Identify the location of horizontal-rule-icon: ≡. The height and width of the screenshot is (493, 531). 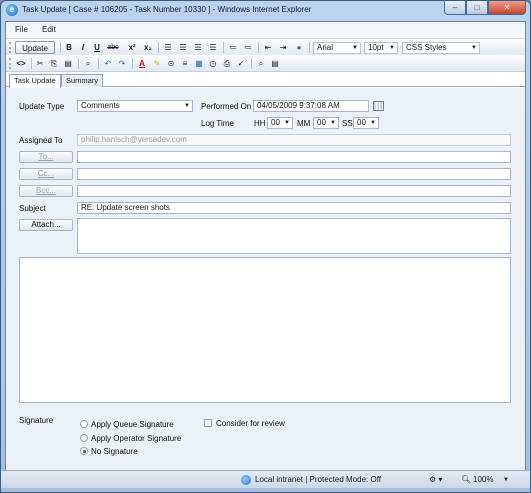
(185, 63).